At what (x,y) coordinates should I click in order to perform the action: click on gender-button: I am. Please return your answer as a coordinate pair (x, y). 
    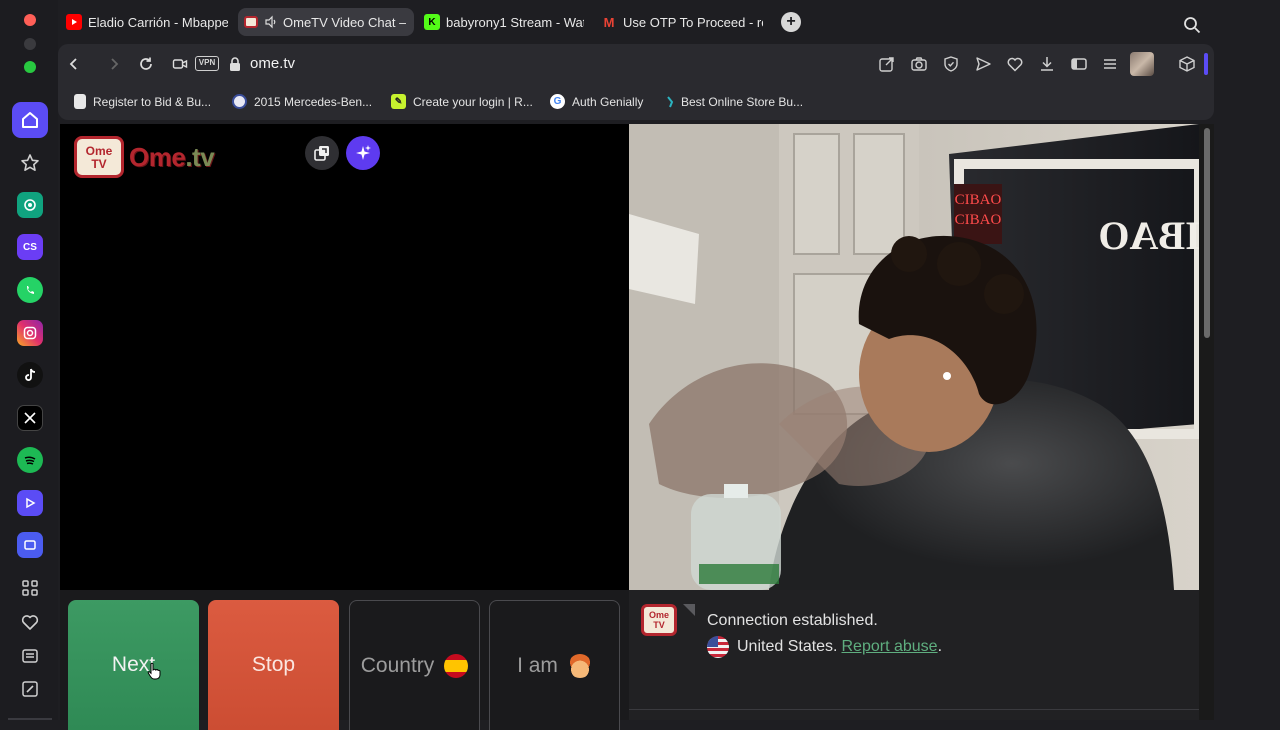
    Looking at the image, I should click on (554, 665).